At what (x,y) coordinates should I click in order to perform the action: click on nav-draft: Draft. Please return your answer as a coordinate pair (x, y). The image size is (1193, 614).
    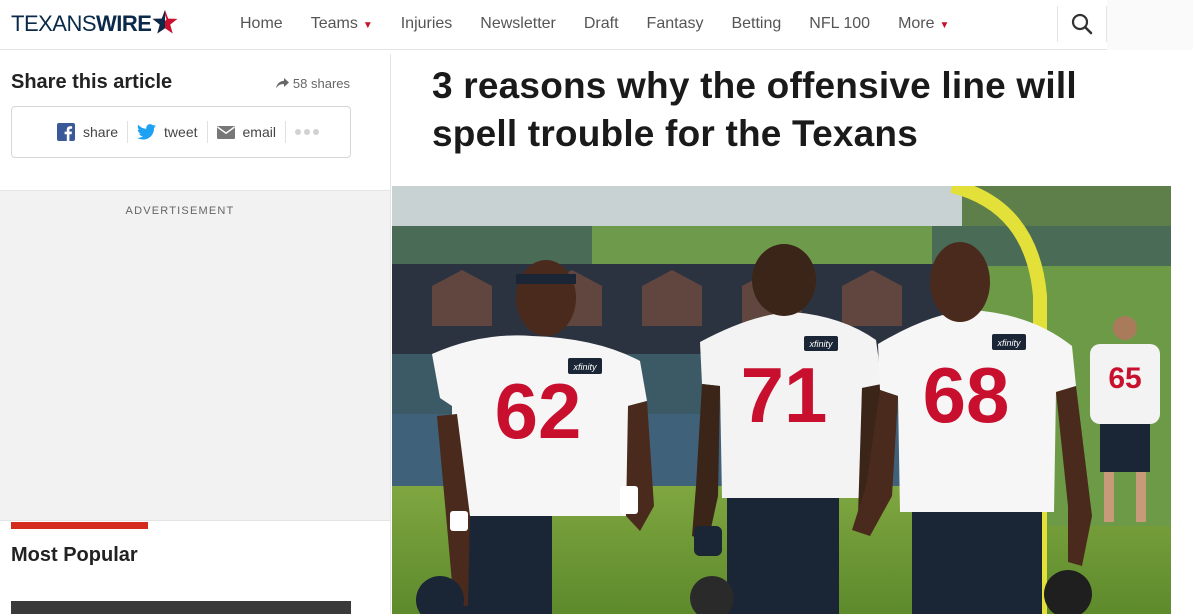
    Looking at the image, I should click on (601, 24).